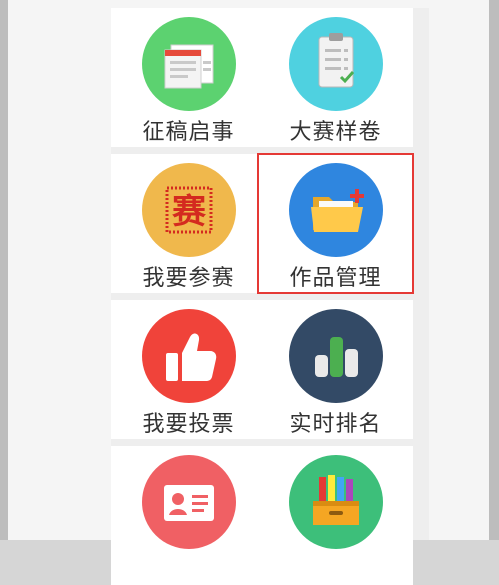 Image resolution: width=499 pixels, height=585 pixels. What do you see at coordinates (335, 424) in the screenshot?
I see `menu-tile-label: 实时排名` at bounding box center [335, 424].